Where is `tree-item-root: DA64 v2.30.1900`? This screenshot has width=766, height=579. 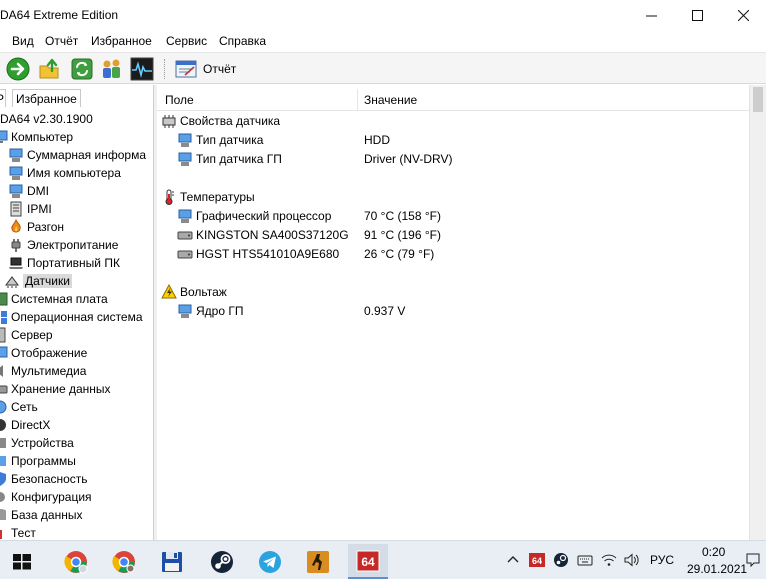
tree-item-root: DA64 v2.30.1900 is located at coordinates (46, 119).